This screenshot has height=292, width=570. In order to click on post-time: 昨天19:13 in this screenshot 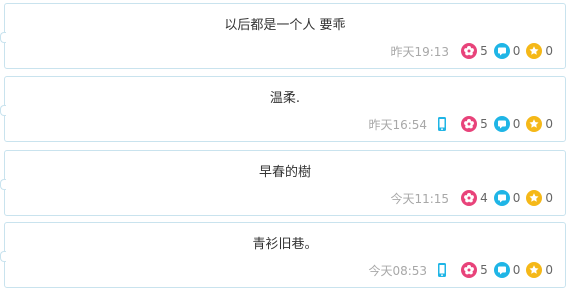, I will do `click(420, 51)`.